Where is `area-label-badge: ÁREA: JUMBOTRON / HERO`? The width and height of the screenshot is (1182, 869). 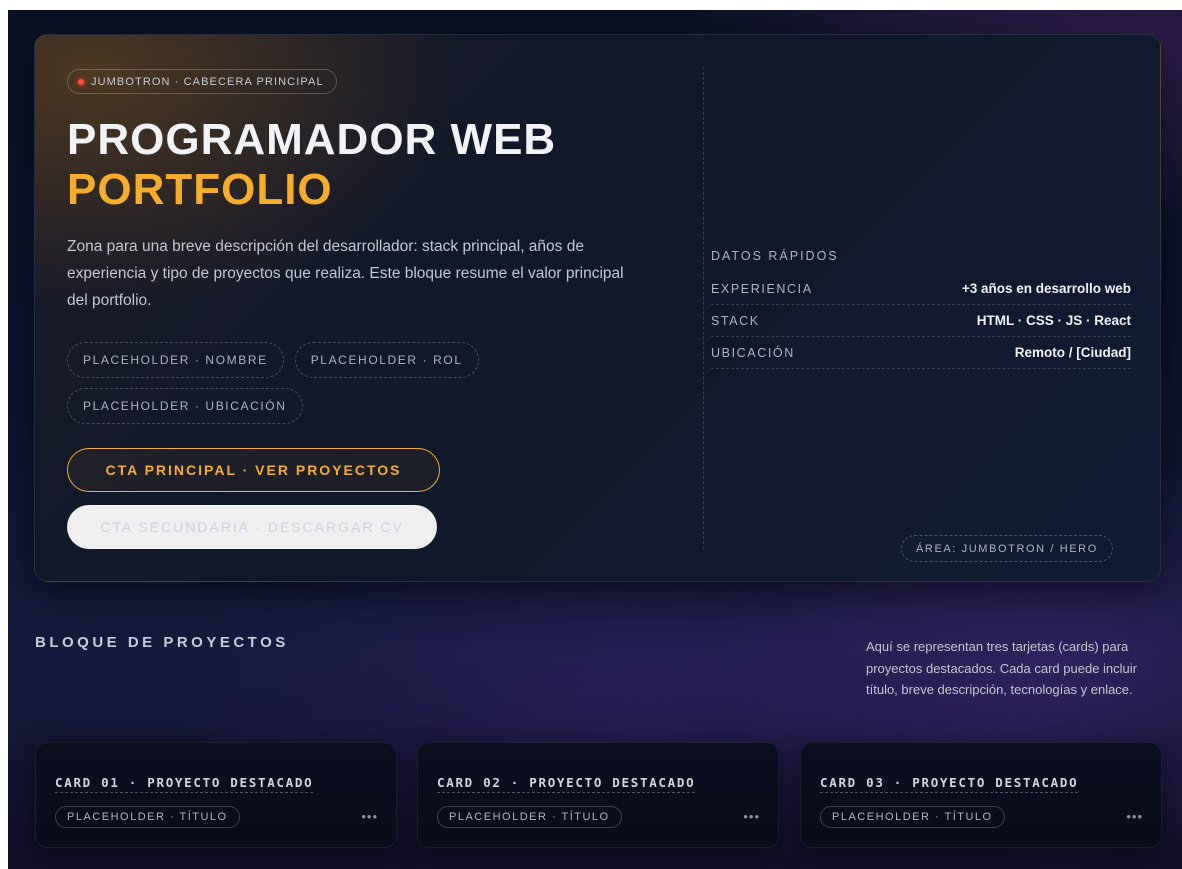 area-label-badge: ÁREA: JUMBOTRON / HERO is located at coordinates (1007, 548).